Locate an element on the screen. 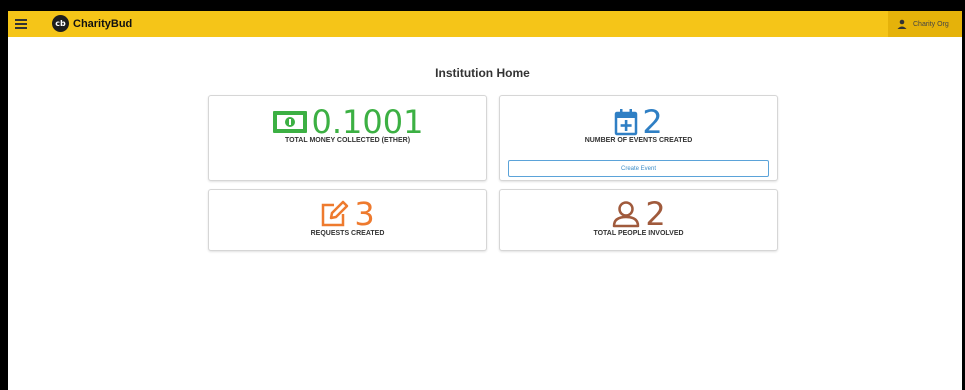 The width and height of the screenshot is (965, 390). user-menu: Charity Org is located at coordinates (925, 24).